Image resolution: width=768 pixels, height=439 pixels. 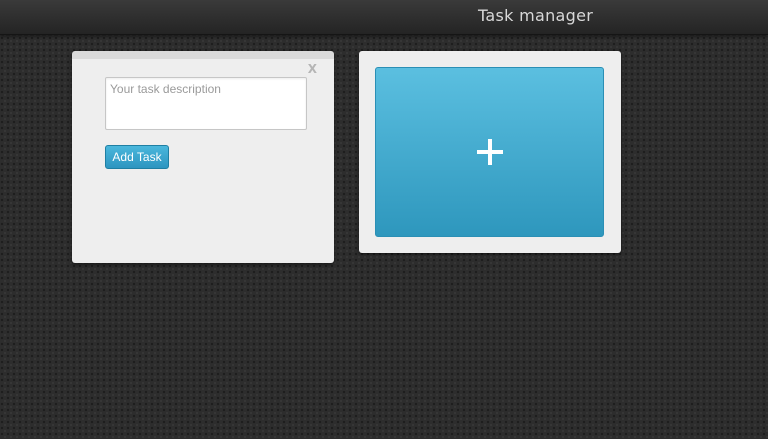 I want to click on add-task-button: Add Task, so click(x=137, y=157).